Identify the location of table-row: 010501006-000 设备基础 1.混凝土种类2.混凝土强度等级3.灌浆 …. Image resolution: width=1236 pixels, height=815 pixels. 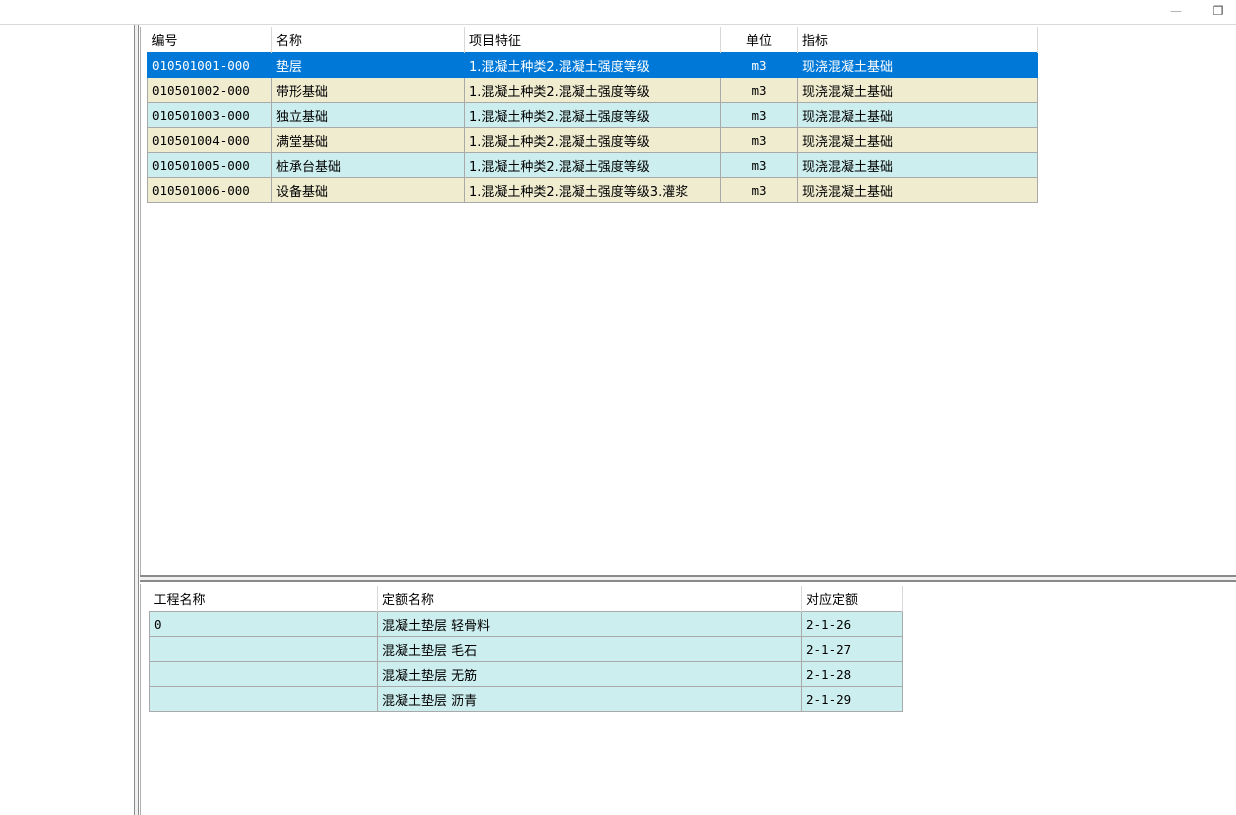
(592, 190).